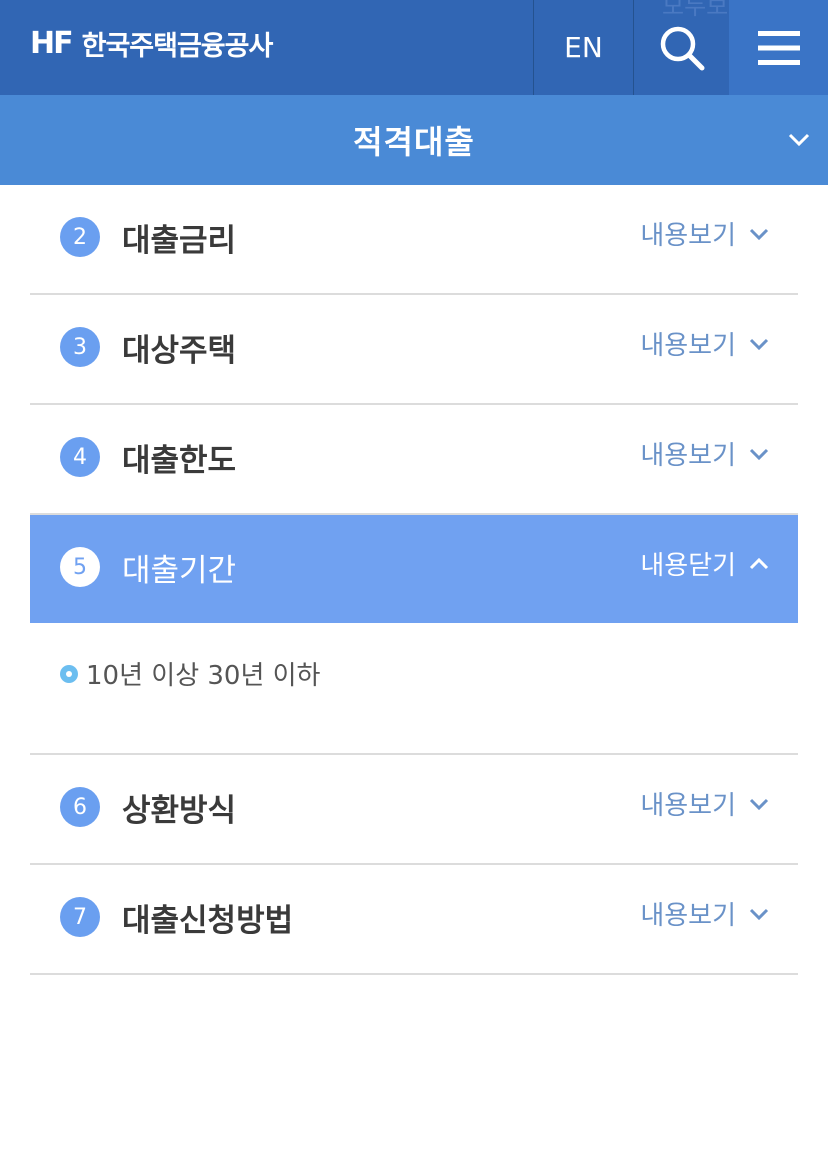 The width and height of the screenshot is (828, 1150). I want to click on language-button: EN, so click(583, 47).